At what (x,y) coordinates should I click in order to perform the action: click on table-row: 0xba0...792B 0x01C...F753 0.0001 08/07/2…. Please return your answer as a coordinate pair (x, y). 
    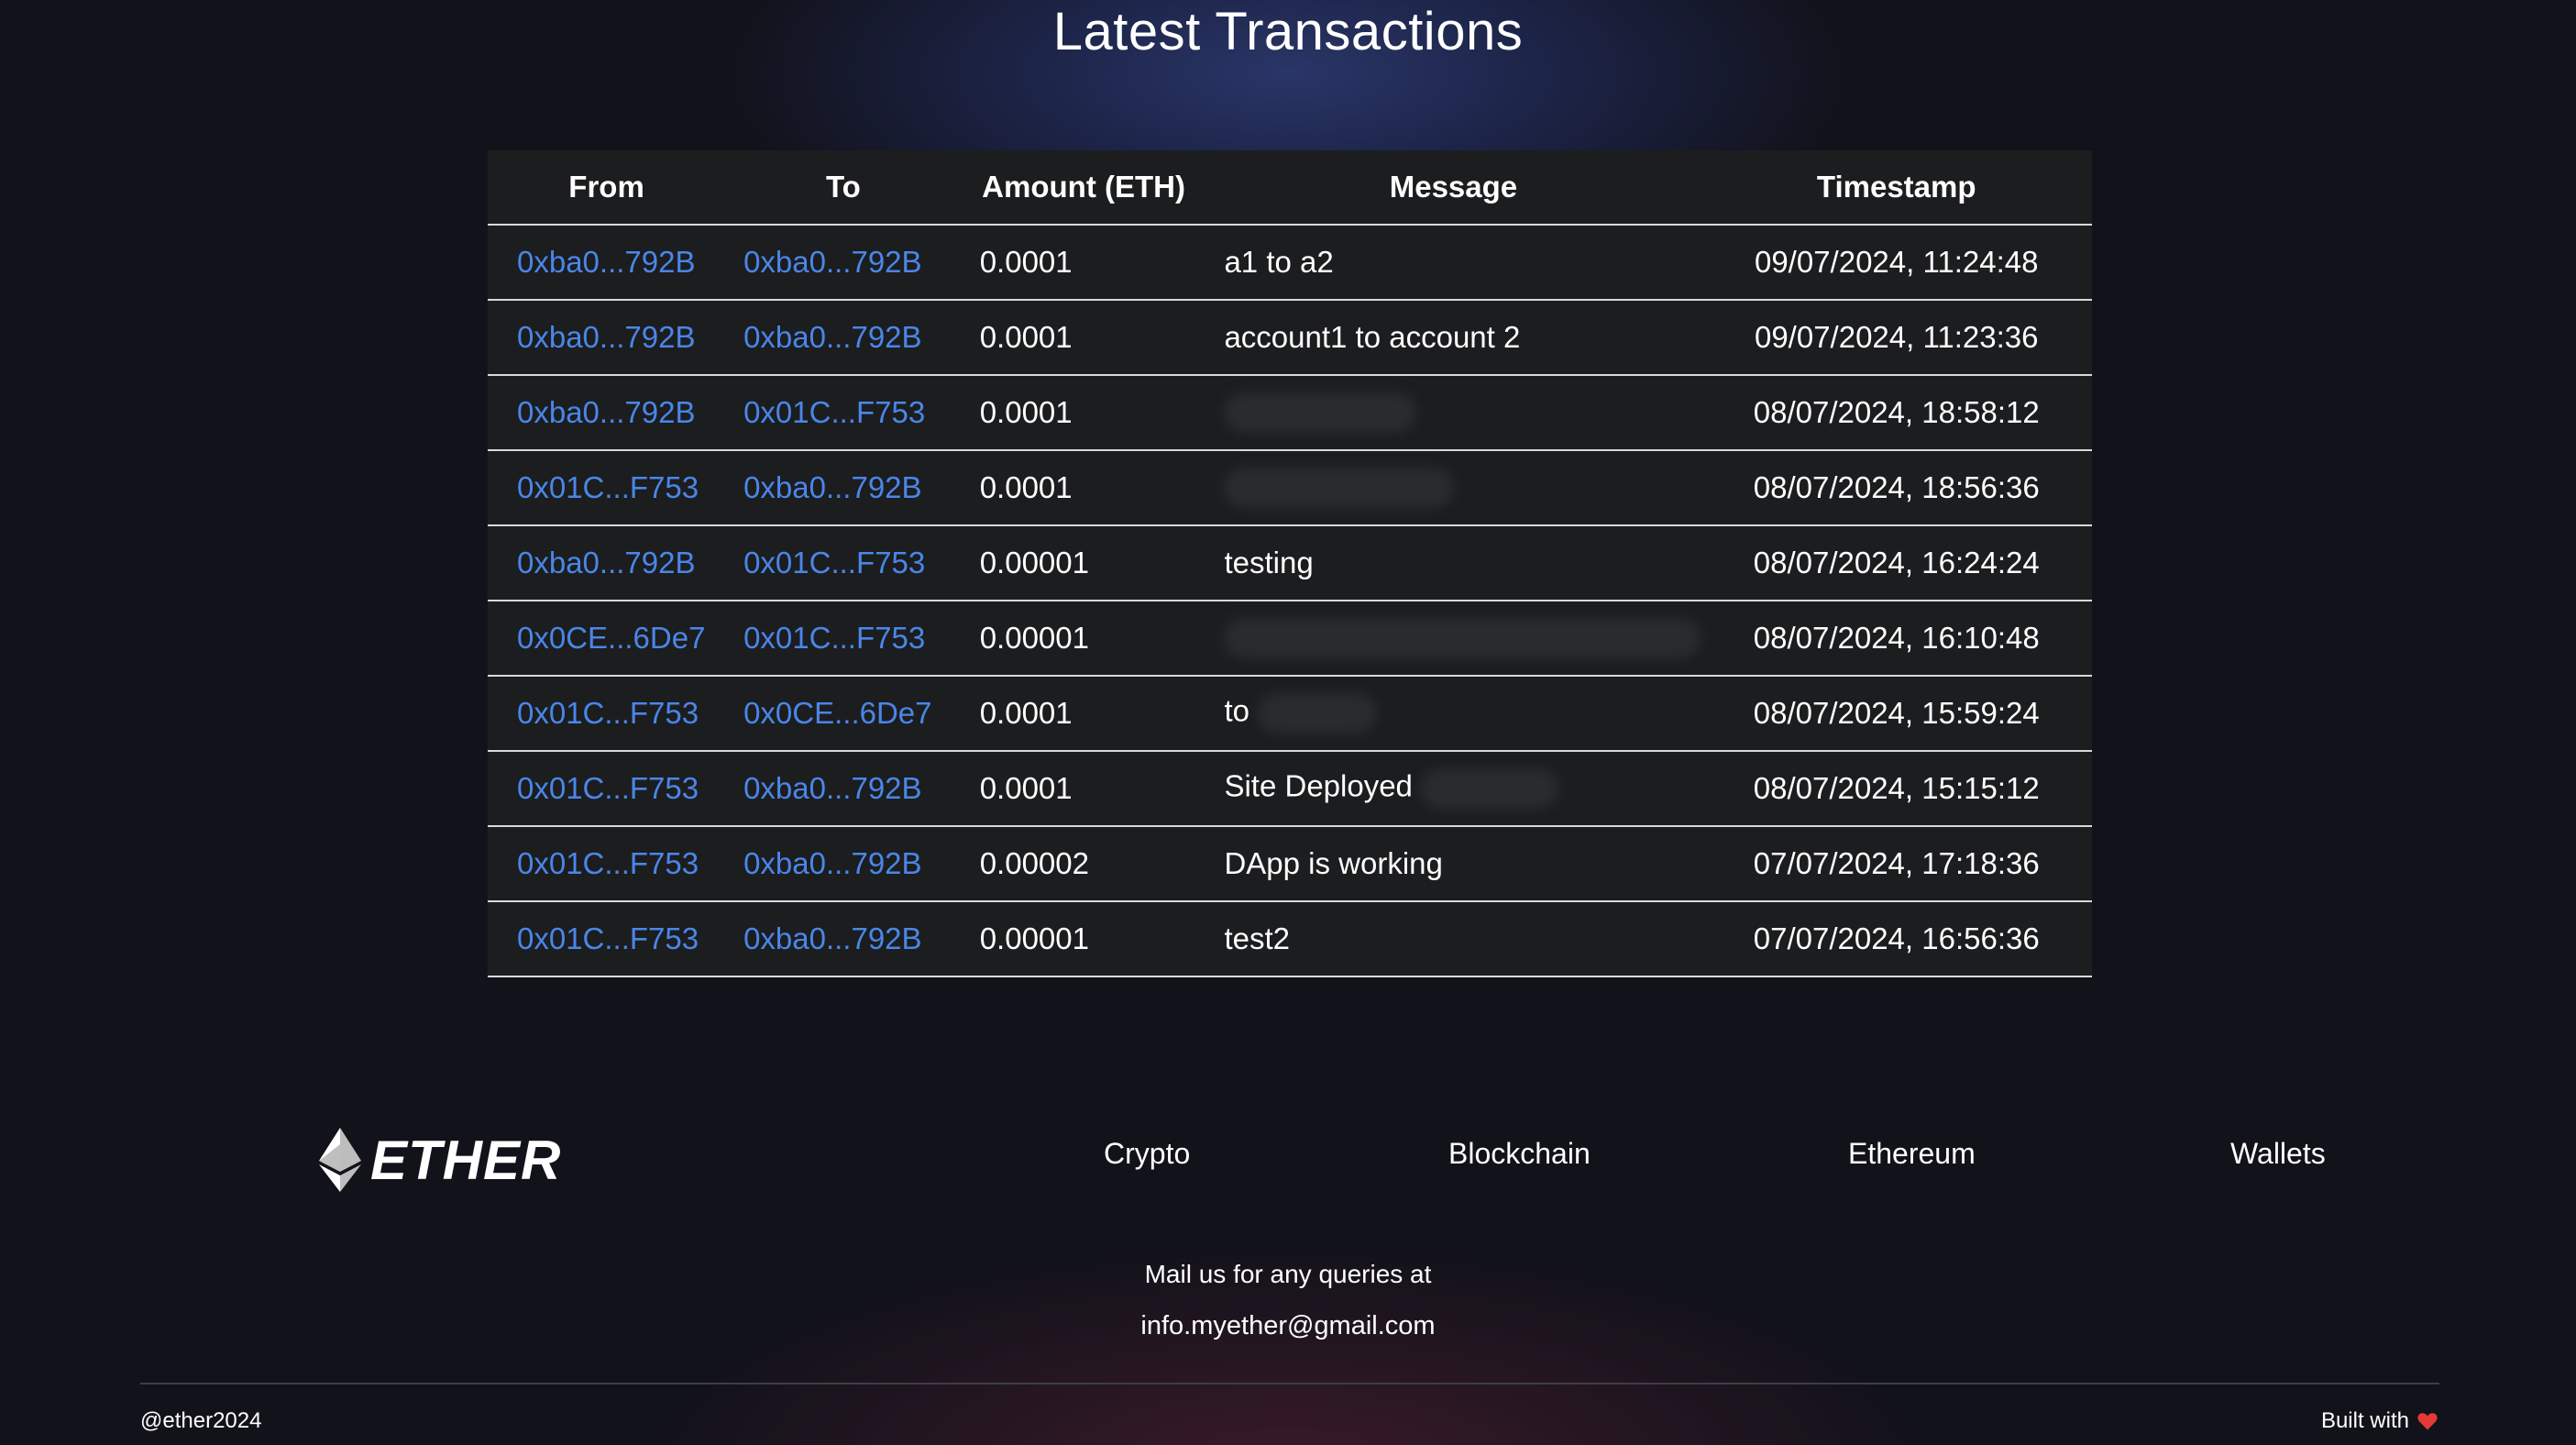
    Looking at the image, I should click on (1290, 413).